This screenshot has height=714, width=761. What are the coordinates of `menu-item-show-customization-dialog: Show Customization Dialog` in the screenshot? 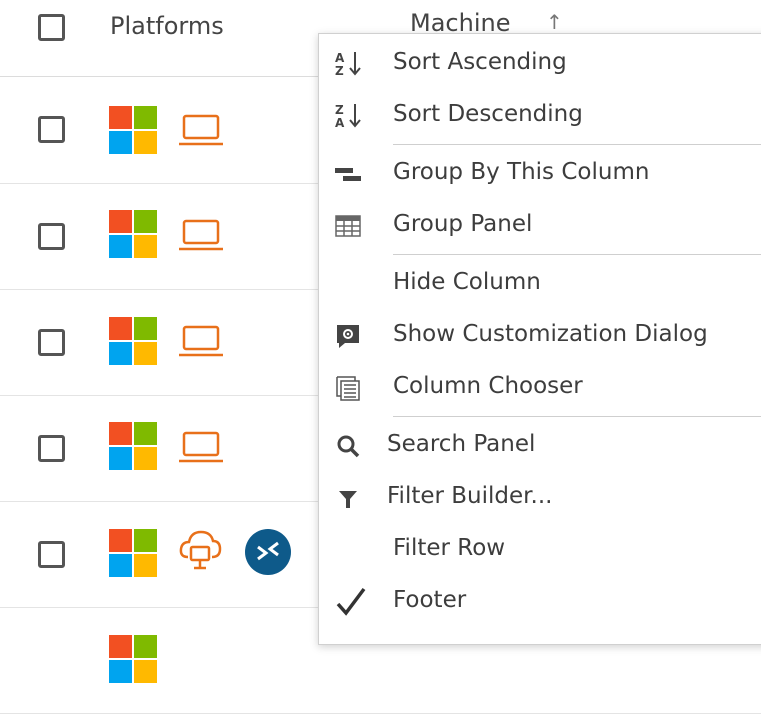 It's located at (540, 336).